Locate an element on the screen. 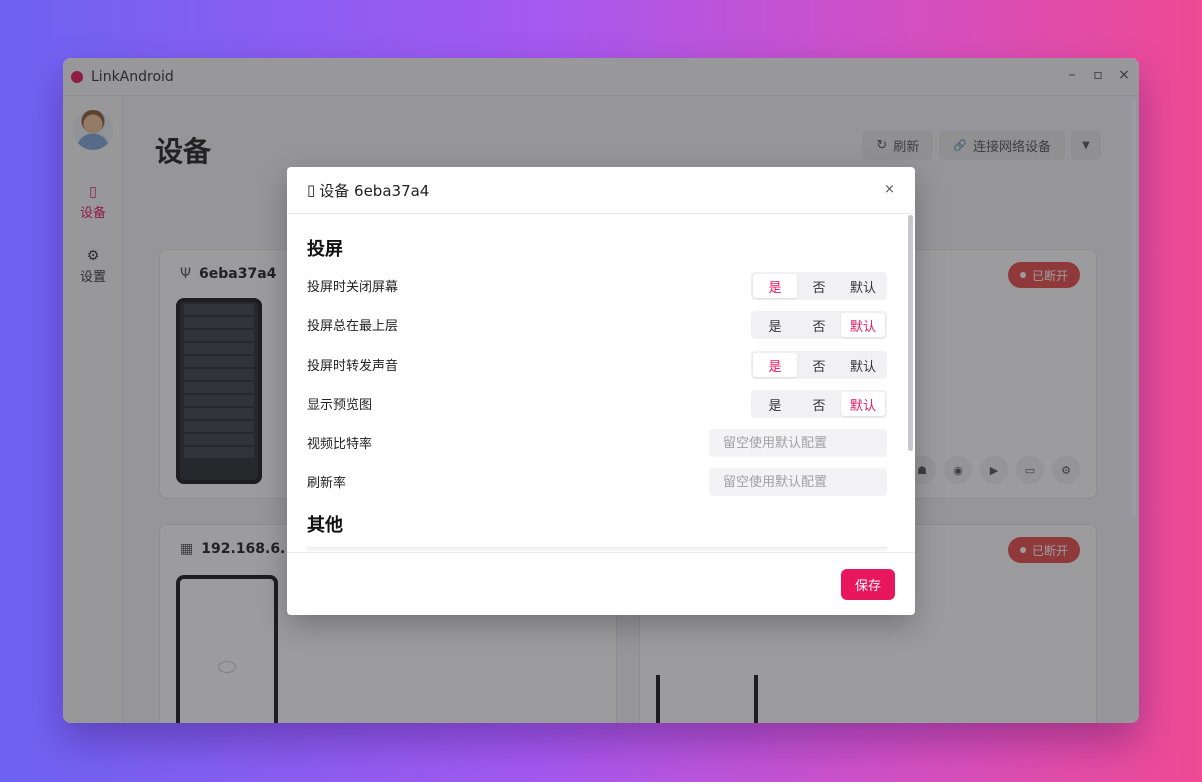 This screenshot has height=782, width=1202. show-preview-toggle: 是 否 默认 is located at coordinates (819, 404).